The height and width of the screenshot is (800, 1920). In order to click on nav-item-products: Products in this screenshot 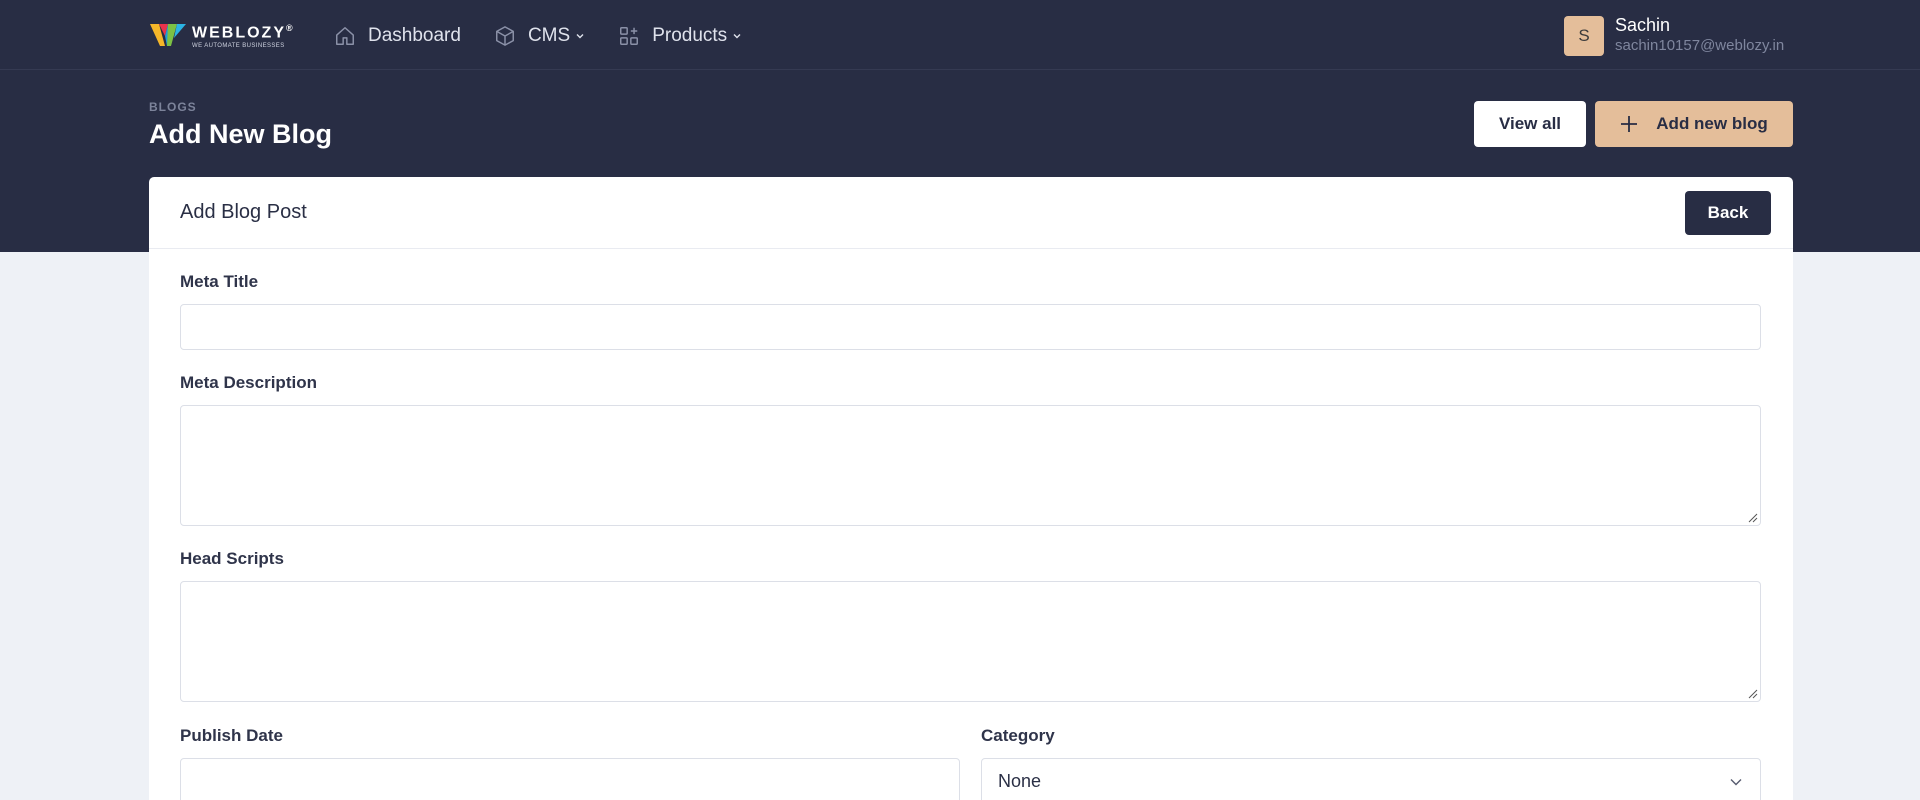, I will do `click(680, 36)`.